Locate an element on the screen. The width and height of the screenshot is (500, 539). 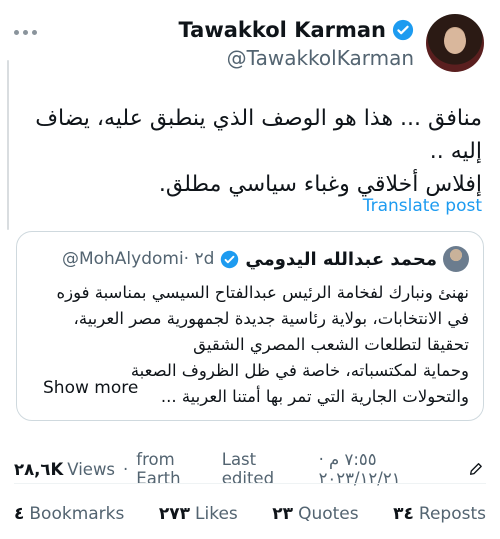
scrollbar is located at coordinates (8, 145).